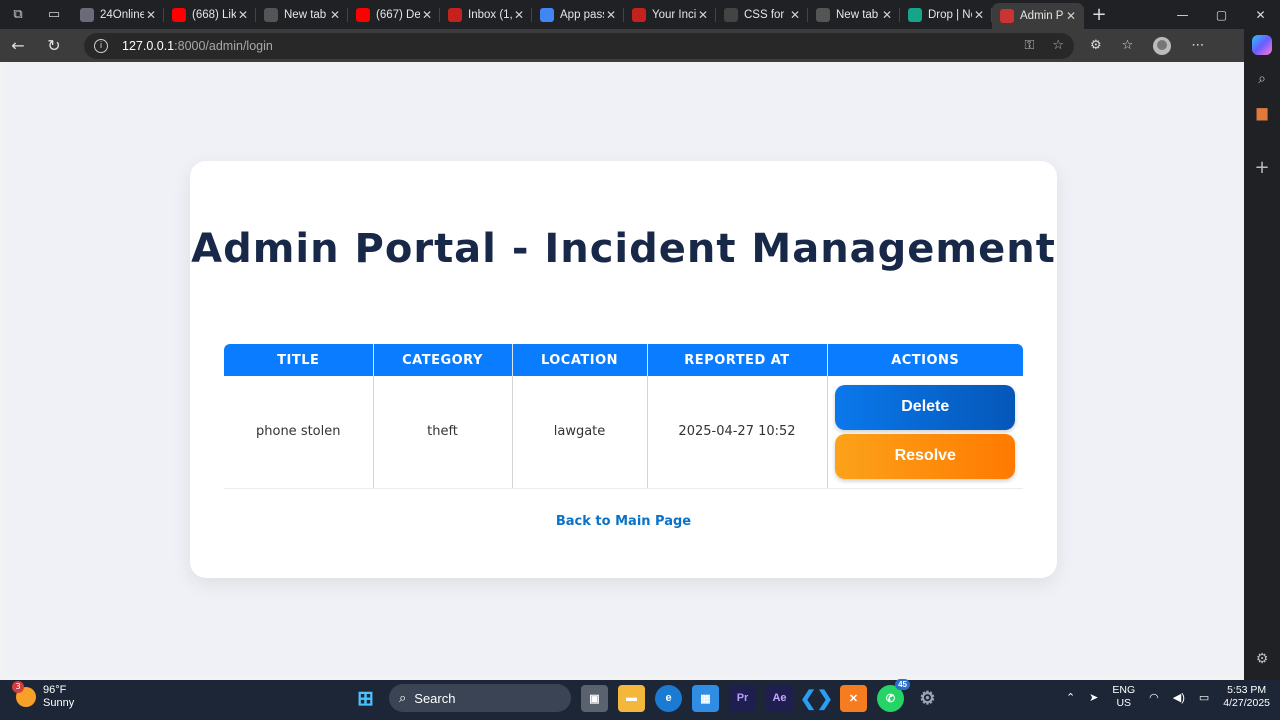  I want to click on browser-tab: 24Online ✕, so click(118, 14).